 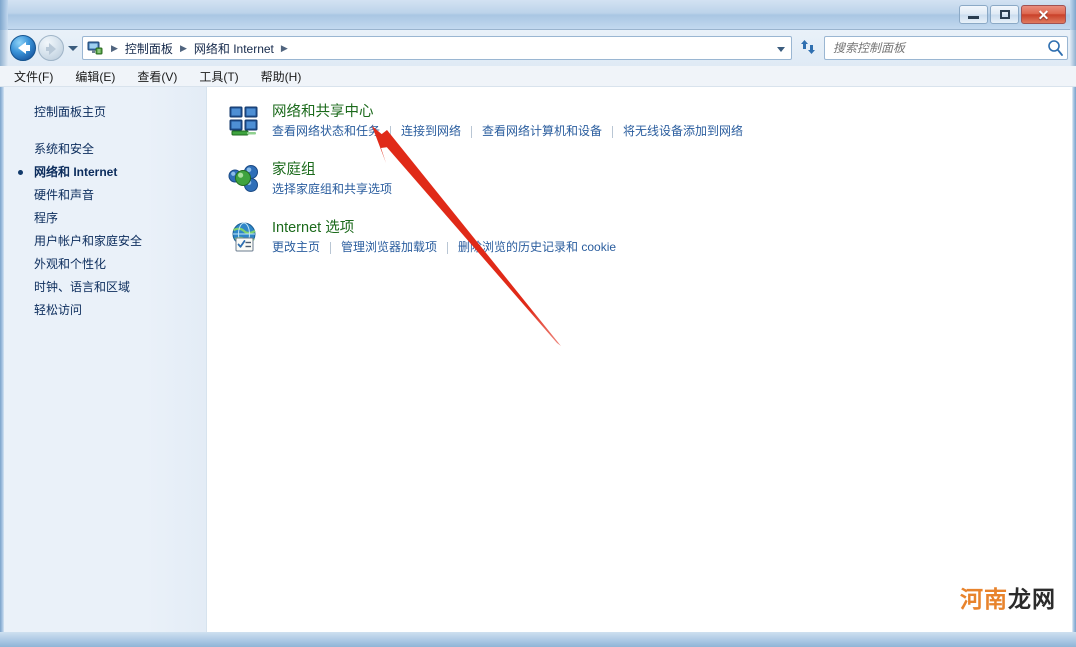 I want to click on category-links: 更改主页 管理浏览器加载项 删除浏览的历史记录和 cookie, so click(x=672, y=247).